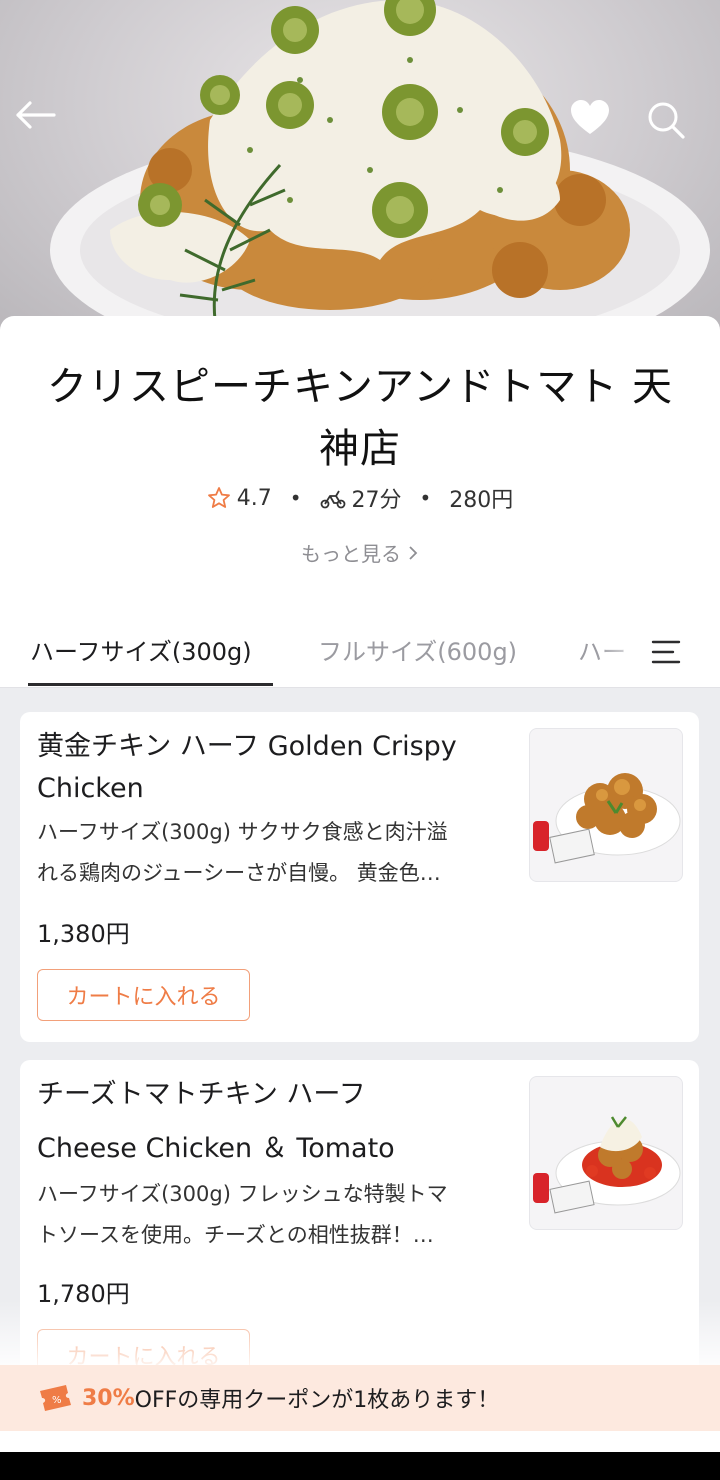  What do you see at coordinates (150, 684) in the screenshot?
I see `active-tab-indicator` at bounding box center [150, 684].